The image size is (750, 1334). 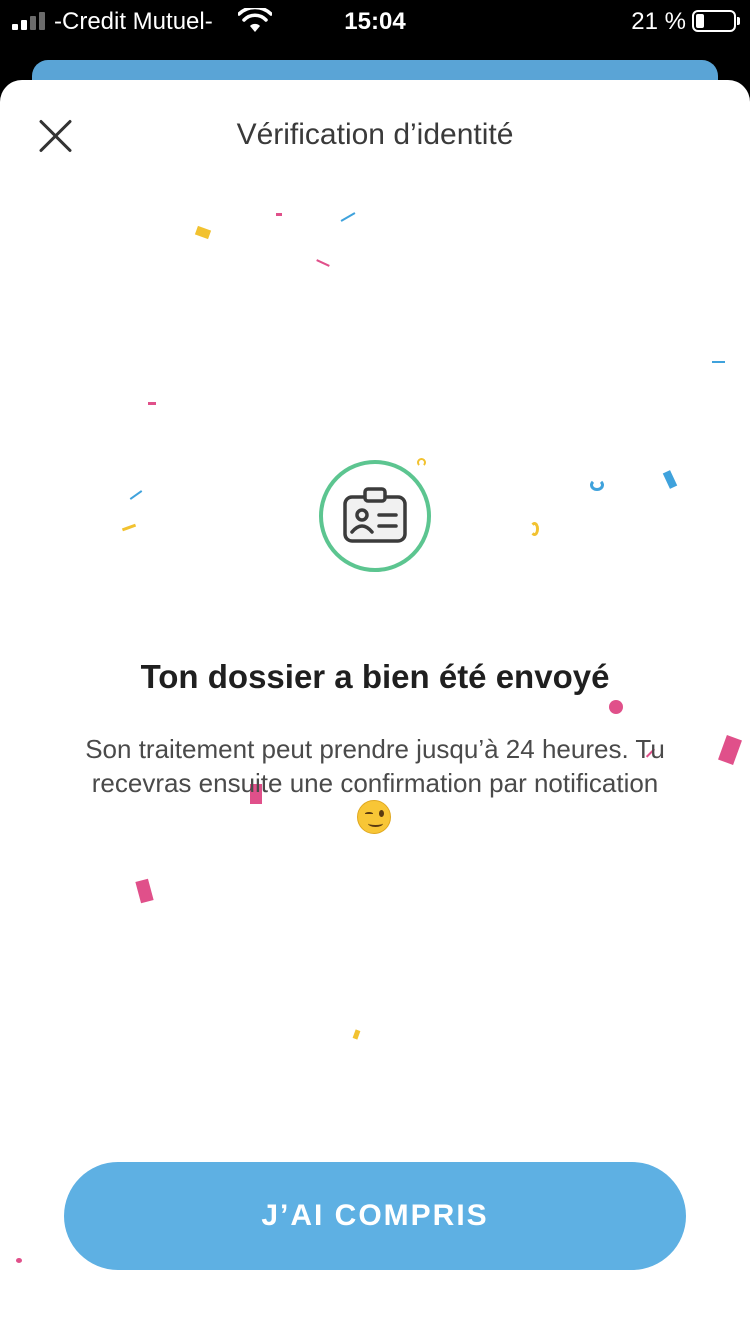 I want to click on id-card-badge, so click(x=375, y=516).